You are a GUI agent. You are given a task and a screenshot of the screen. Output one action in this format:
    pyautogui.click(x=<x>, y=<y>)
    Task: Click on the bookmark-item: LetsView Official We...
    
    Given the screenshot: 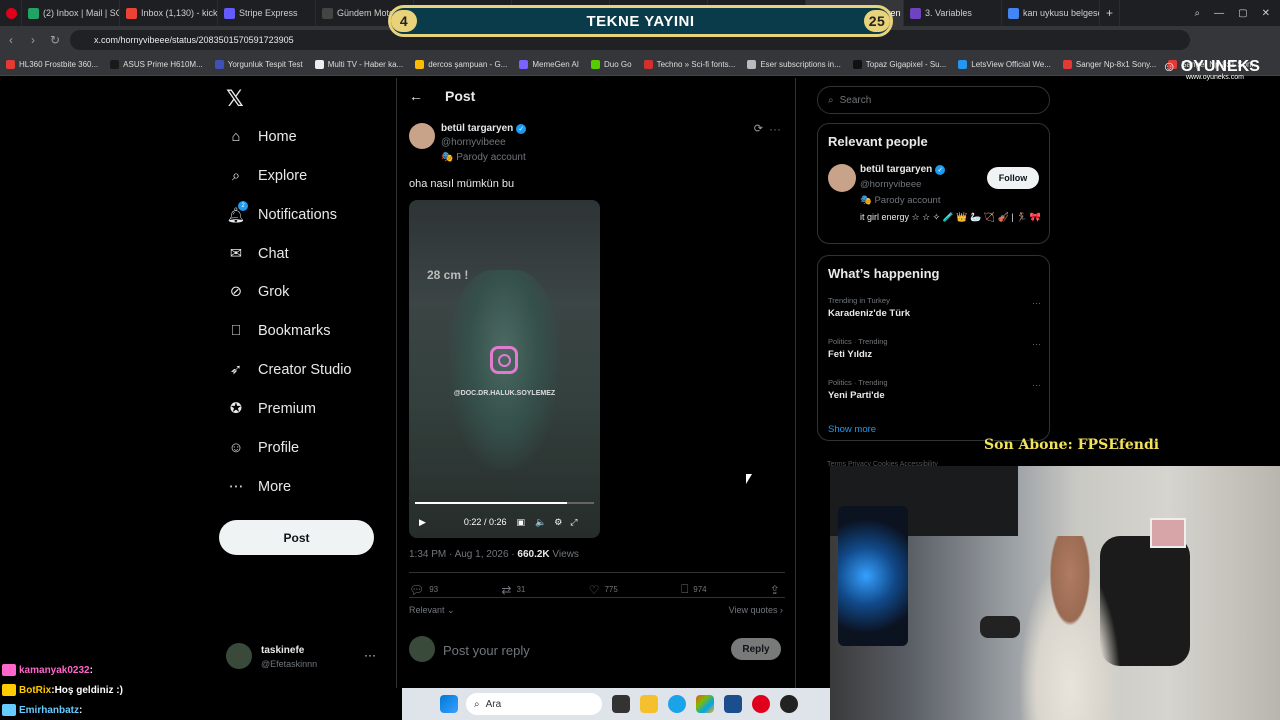 What is the action you would take?
    pyautogui.click(x=1004, y=64)
    